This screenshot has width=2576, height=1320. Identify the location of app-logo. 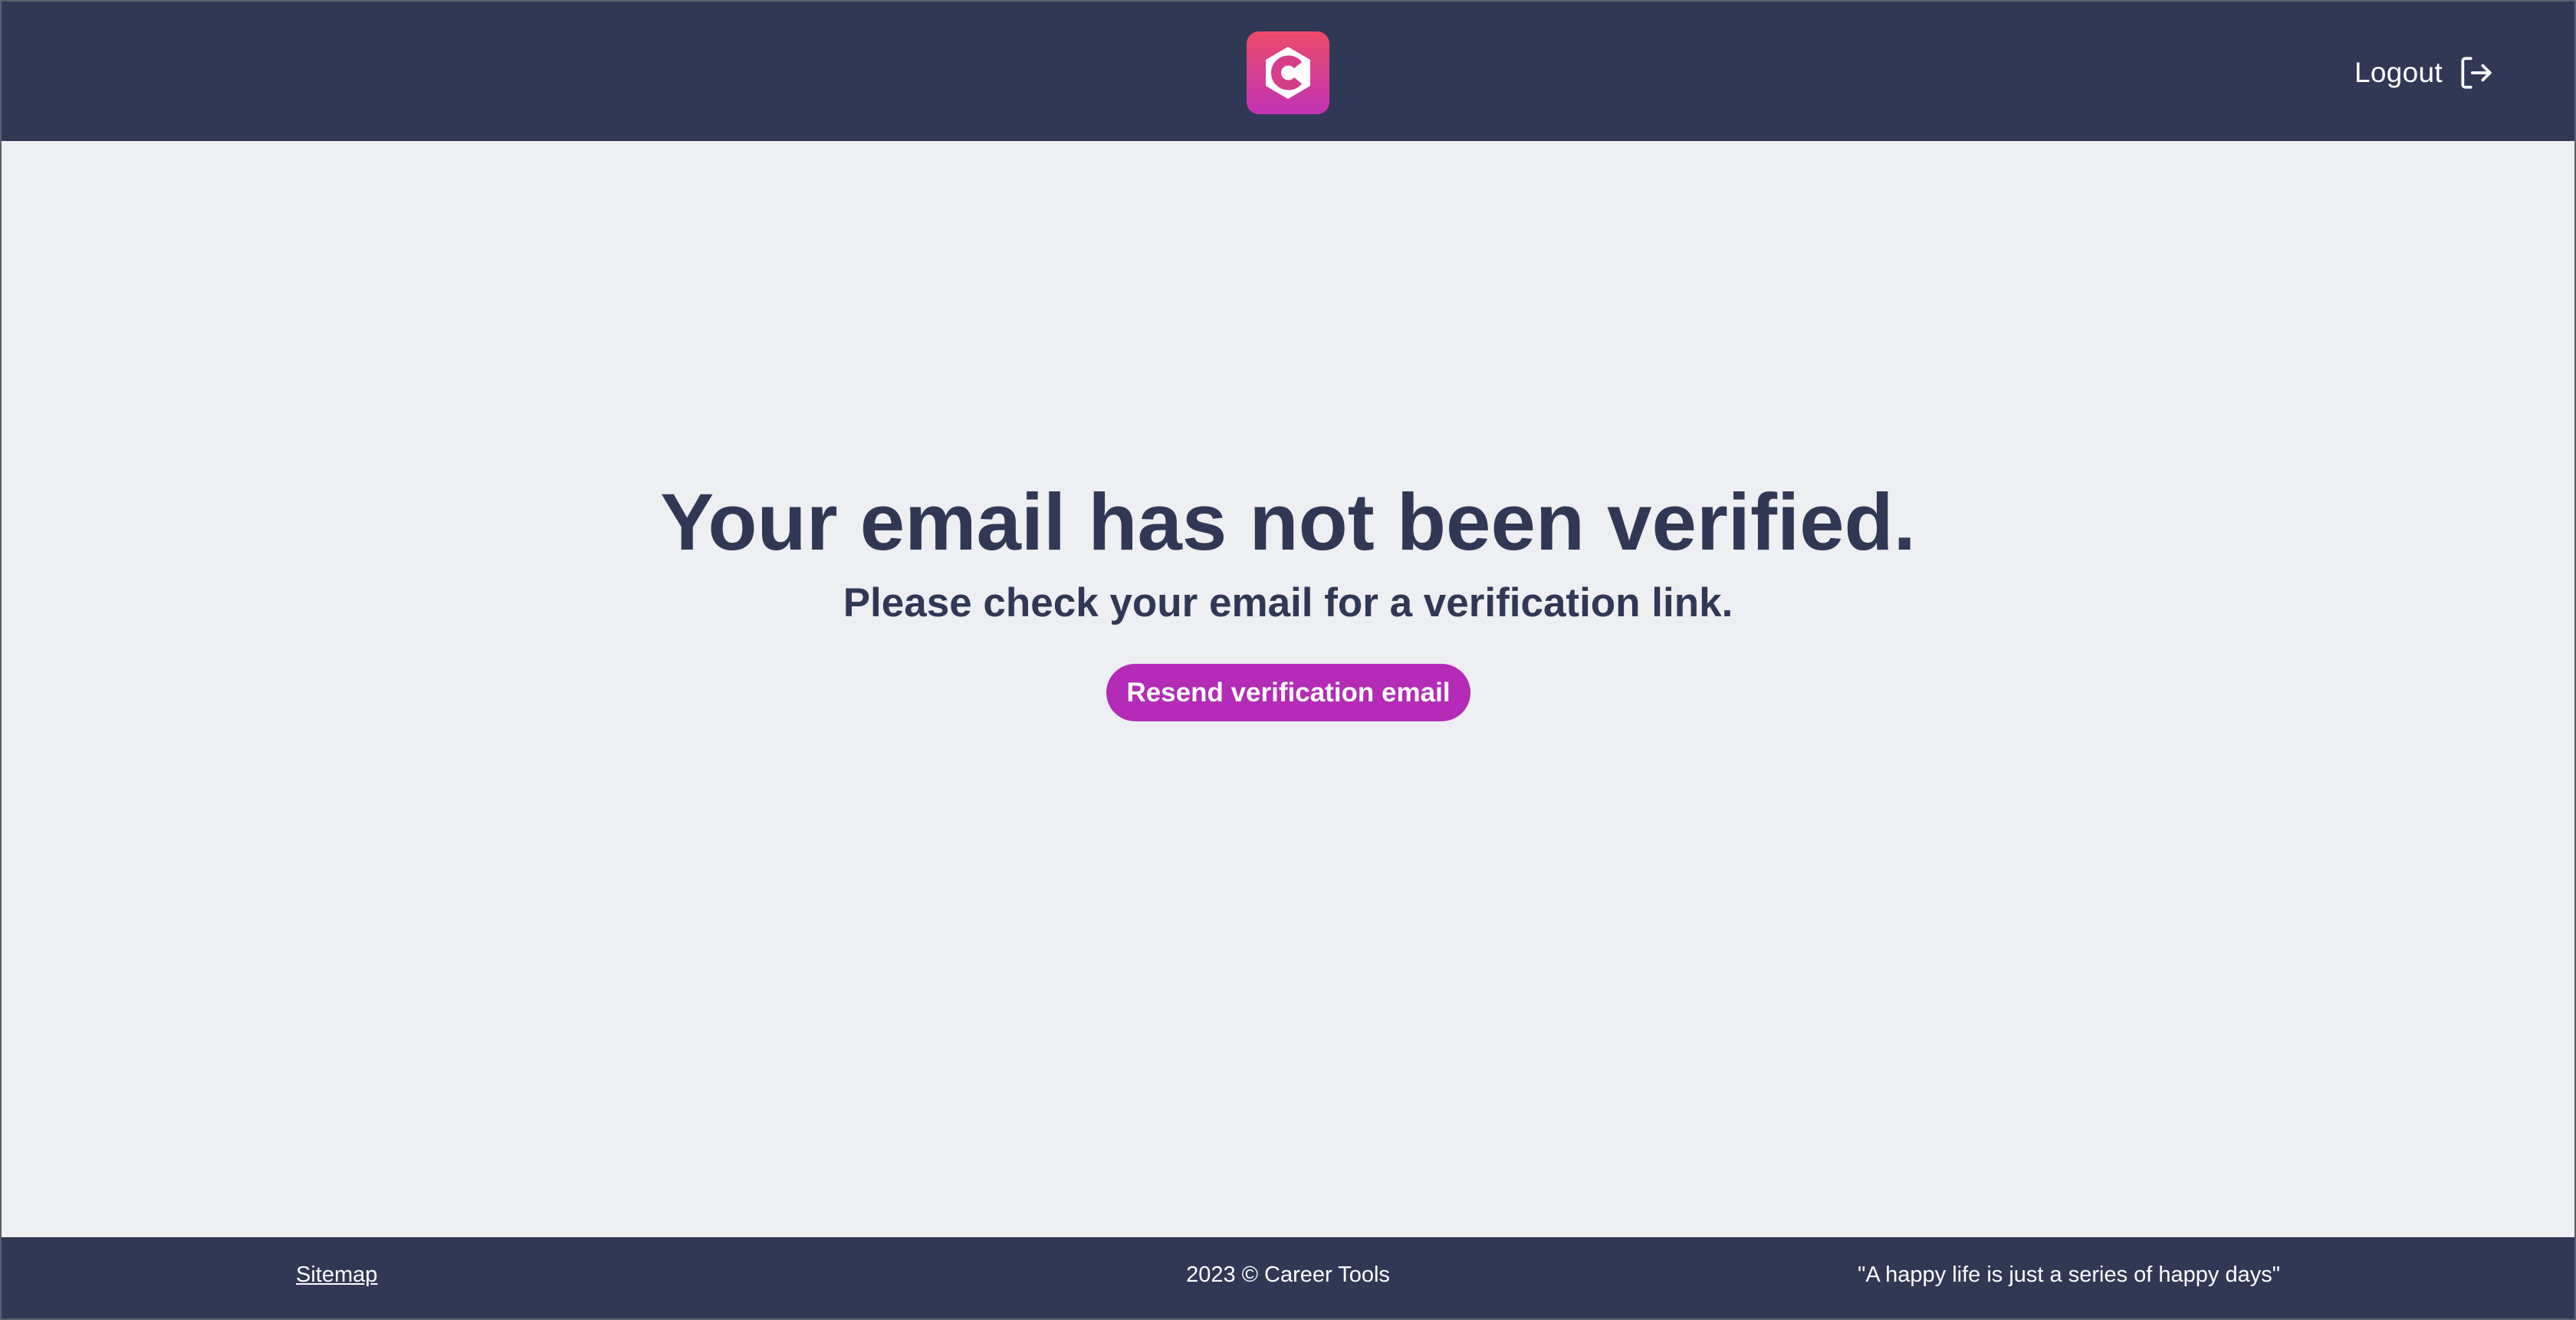
(1288, 72).